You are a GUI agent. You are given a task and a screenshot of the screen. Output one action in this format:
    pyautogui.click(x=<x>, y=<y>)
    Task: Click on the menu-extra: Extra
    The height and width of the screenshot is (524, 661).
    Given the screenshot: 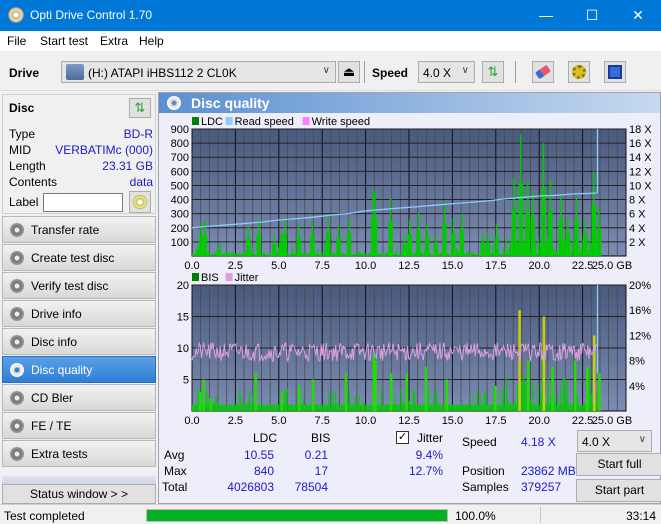 What is the action you would take?
    pyautogui.click(x=114, y=41)
    